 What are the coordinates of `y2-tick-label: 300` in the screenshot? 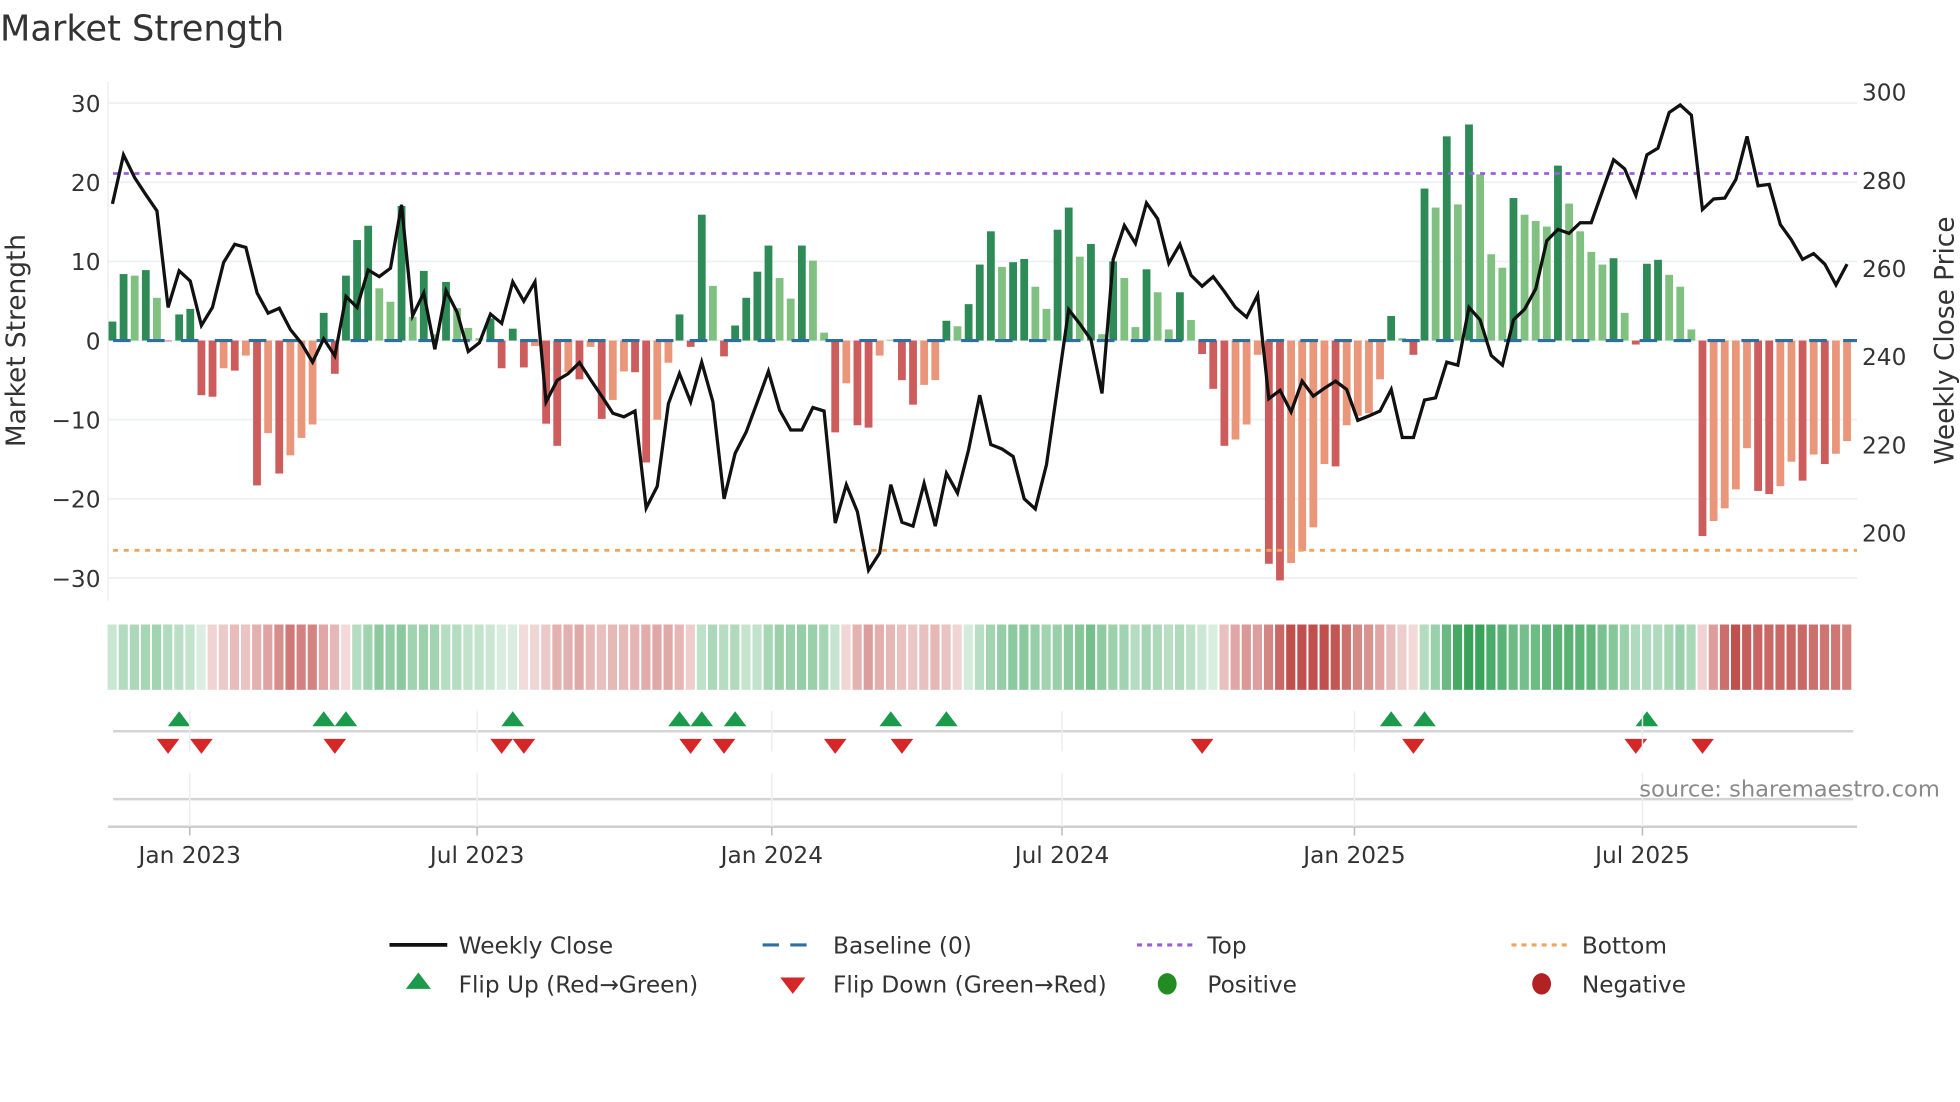 It's located at (1884, 93).